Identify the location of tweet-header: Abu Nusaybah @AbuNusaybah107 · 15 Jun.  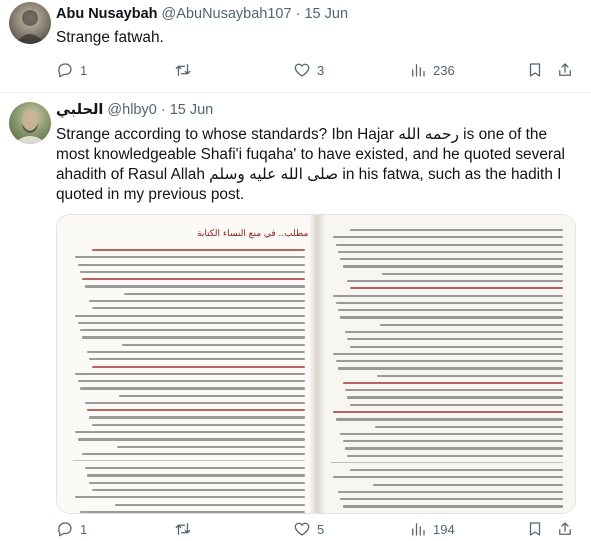
(202, 14).